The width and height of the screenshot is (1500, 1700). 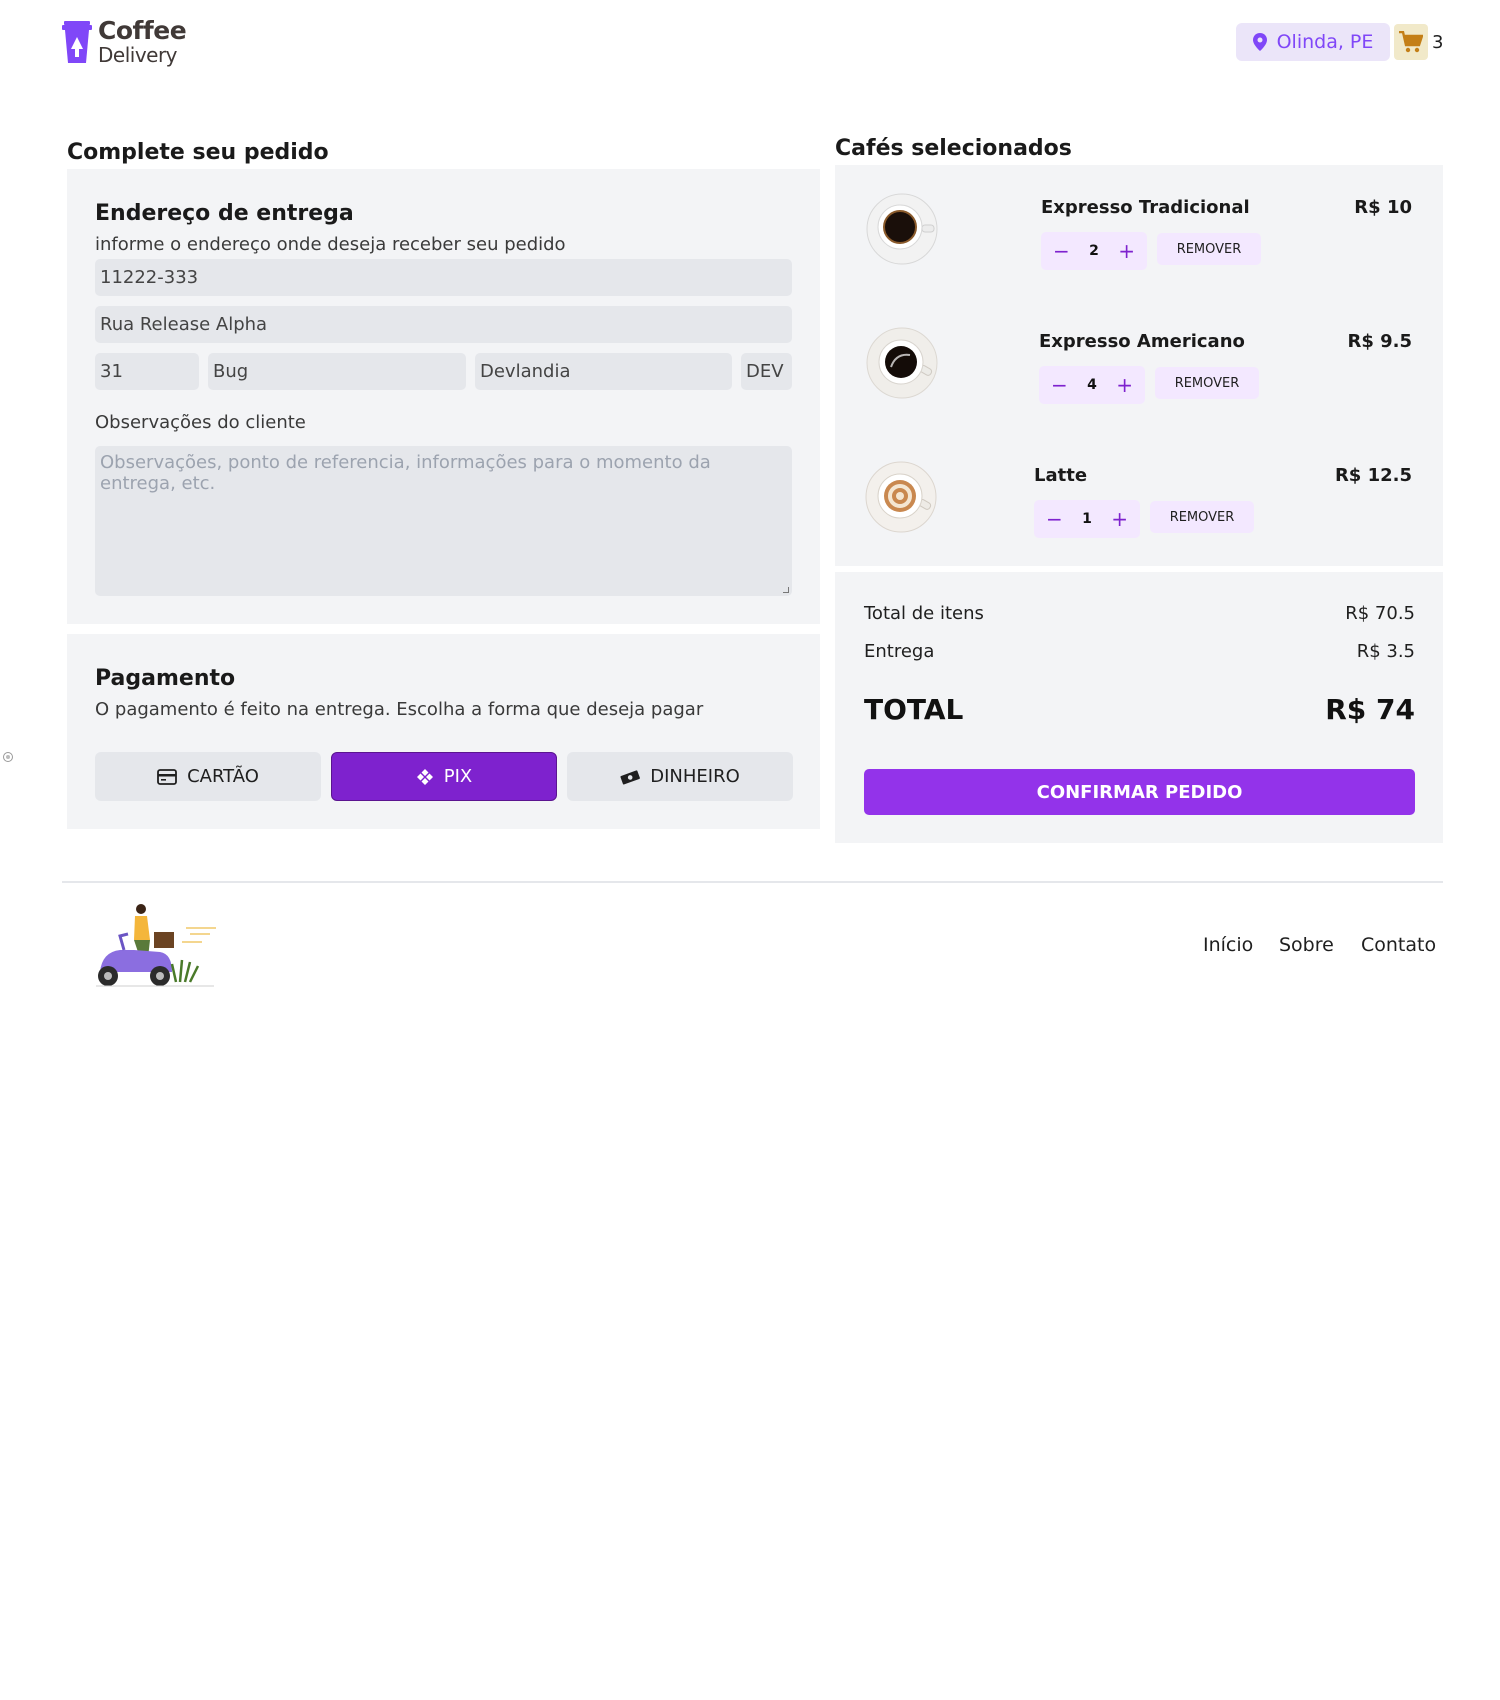 What do you see at coordinates (1139, 792) in the screenshot?
I see `confirm-order-button: CONFIRMAR PEDIDO` at bounding box center [1139, 792].